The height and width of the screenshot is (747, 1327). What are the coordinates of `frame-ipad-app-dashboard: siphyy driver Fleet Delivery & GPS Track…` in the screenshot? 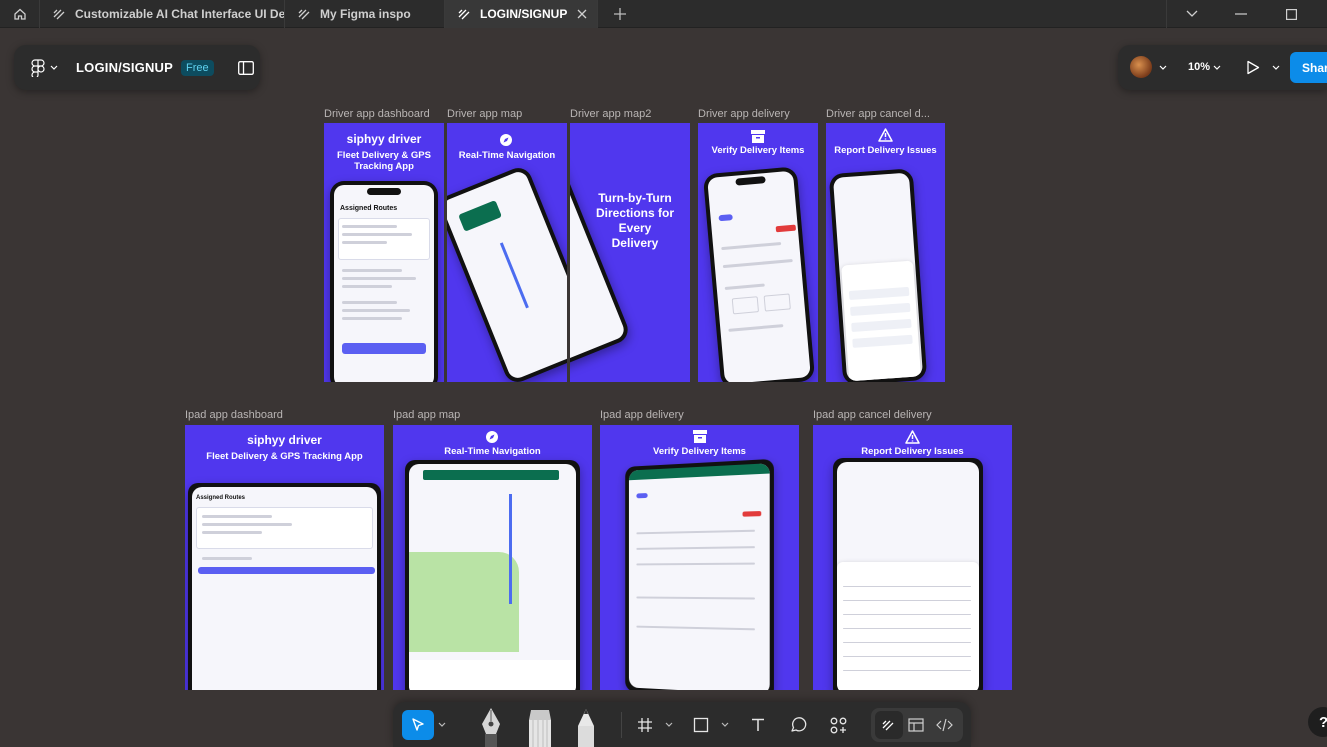 It's located at (284, 557).